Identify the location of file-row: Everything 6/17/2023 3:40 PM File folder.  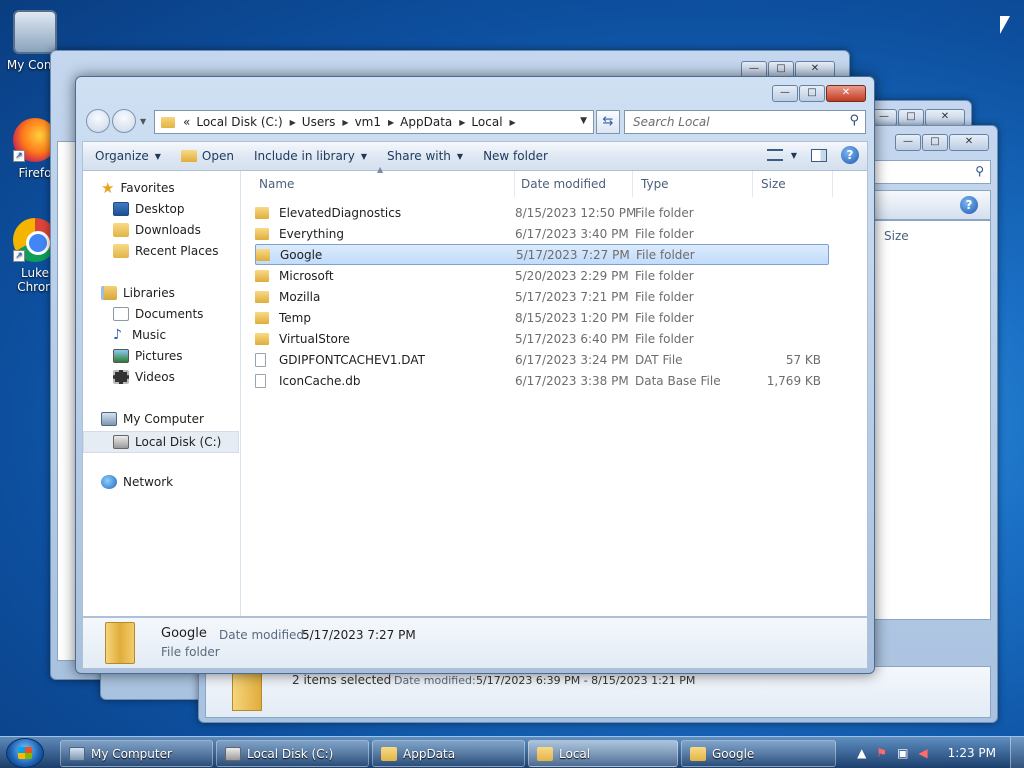
(542, 233).